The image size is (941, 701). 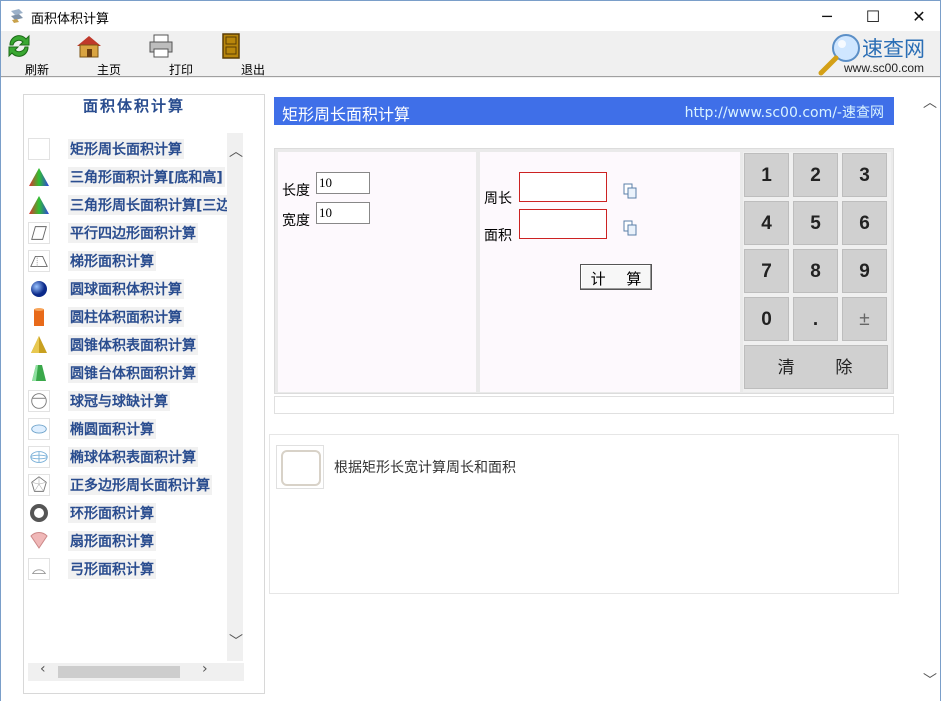 I want to click on ellipsoid-icon, so click(x=39, y=457).